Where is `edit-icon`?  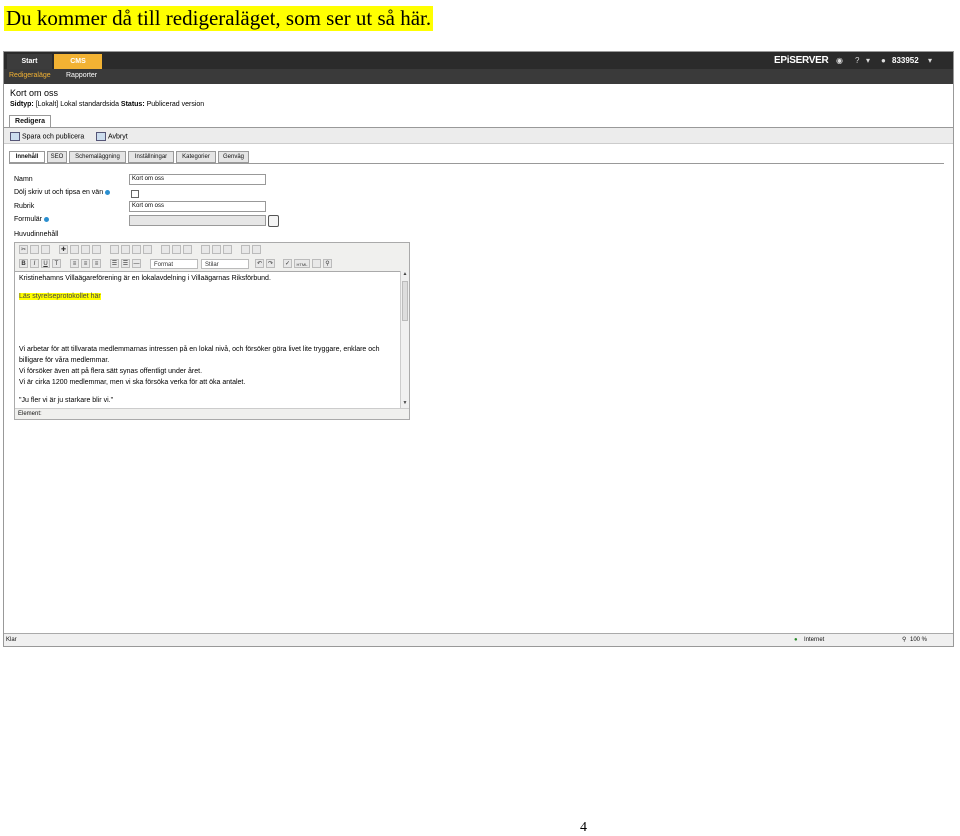 edit-icon is located at coordinates (114, 249).